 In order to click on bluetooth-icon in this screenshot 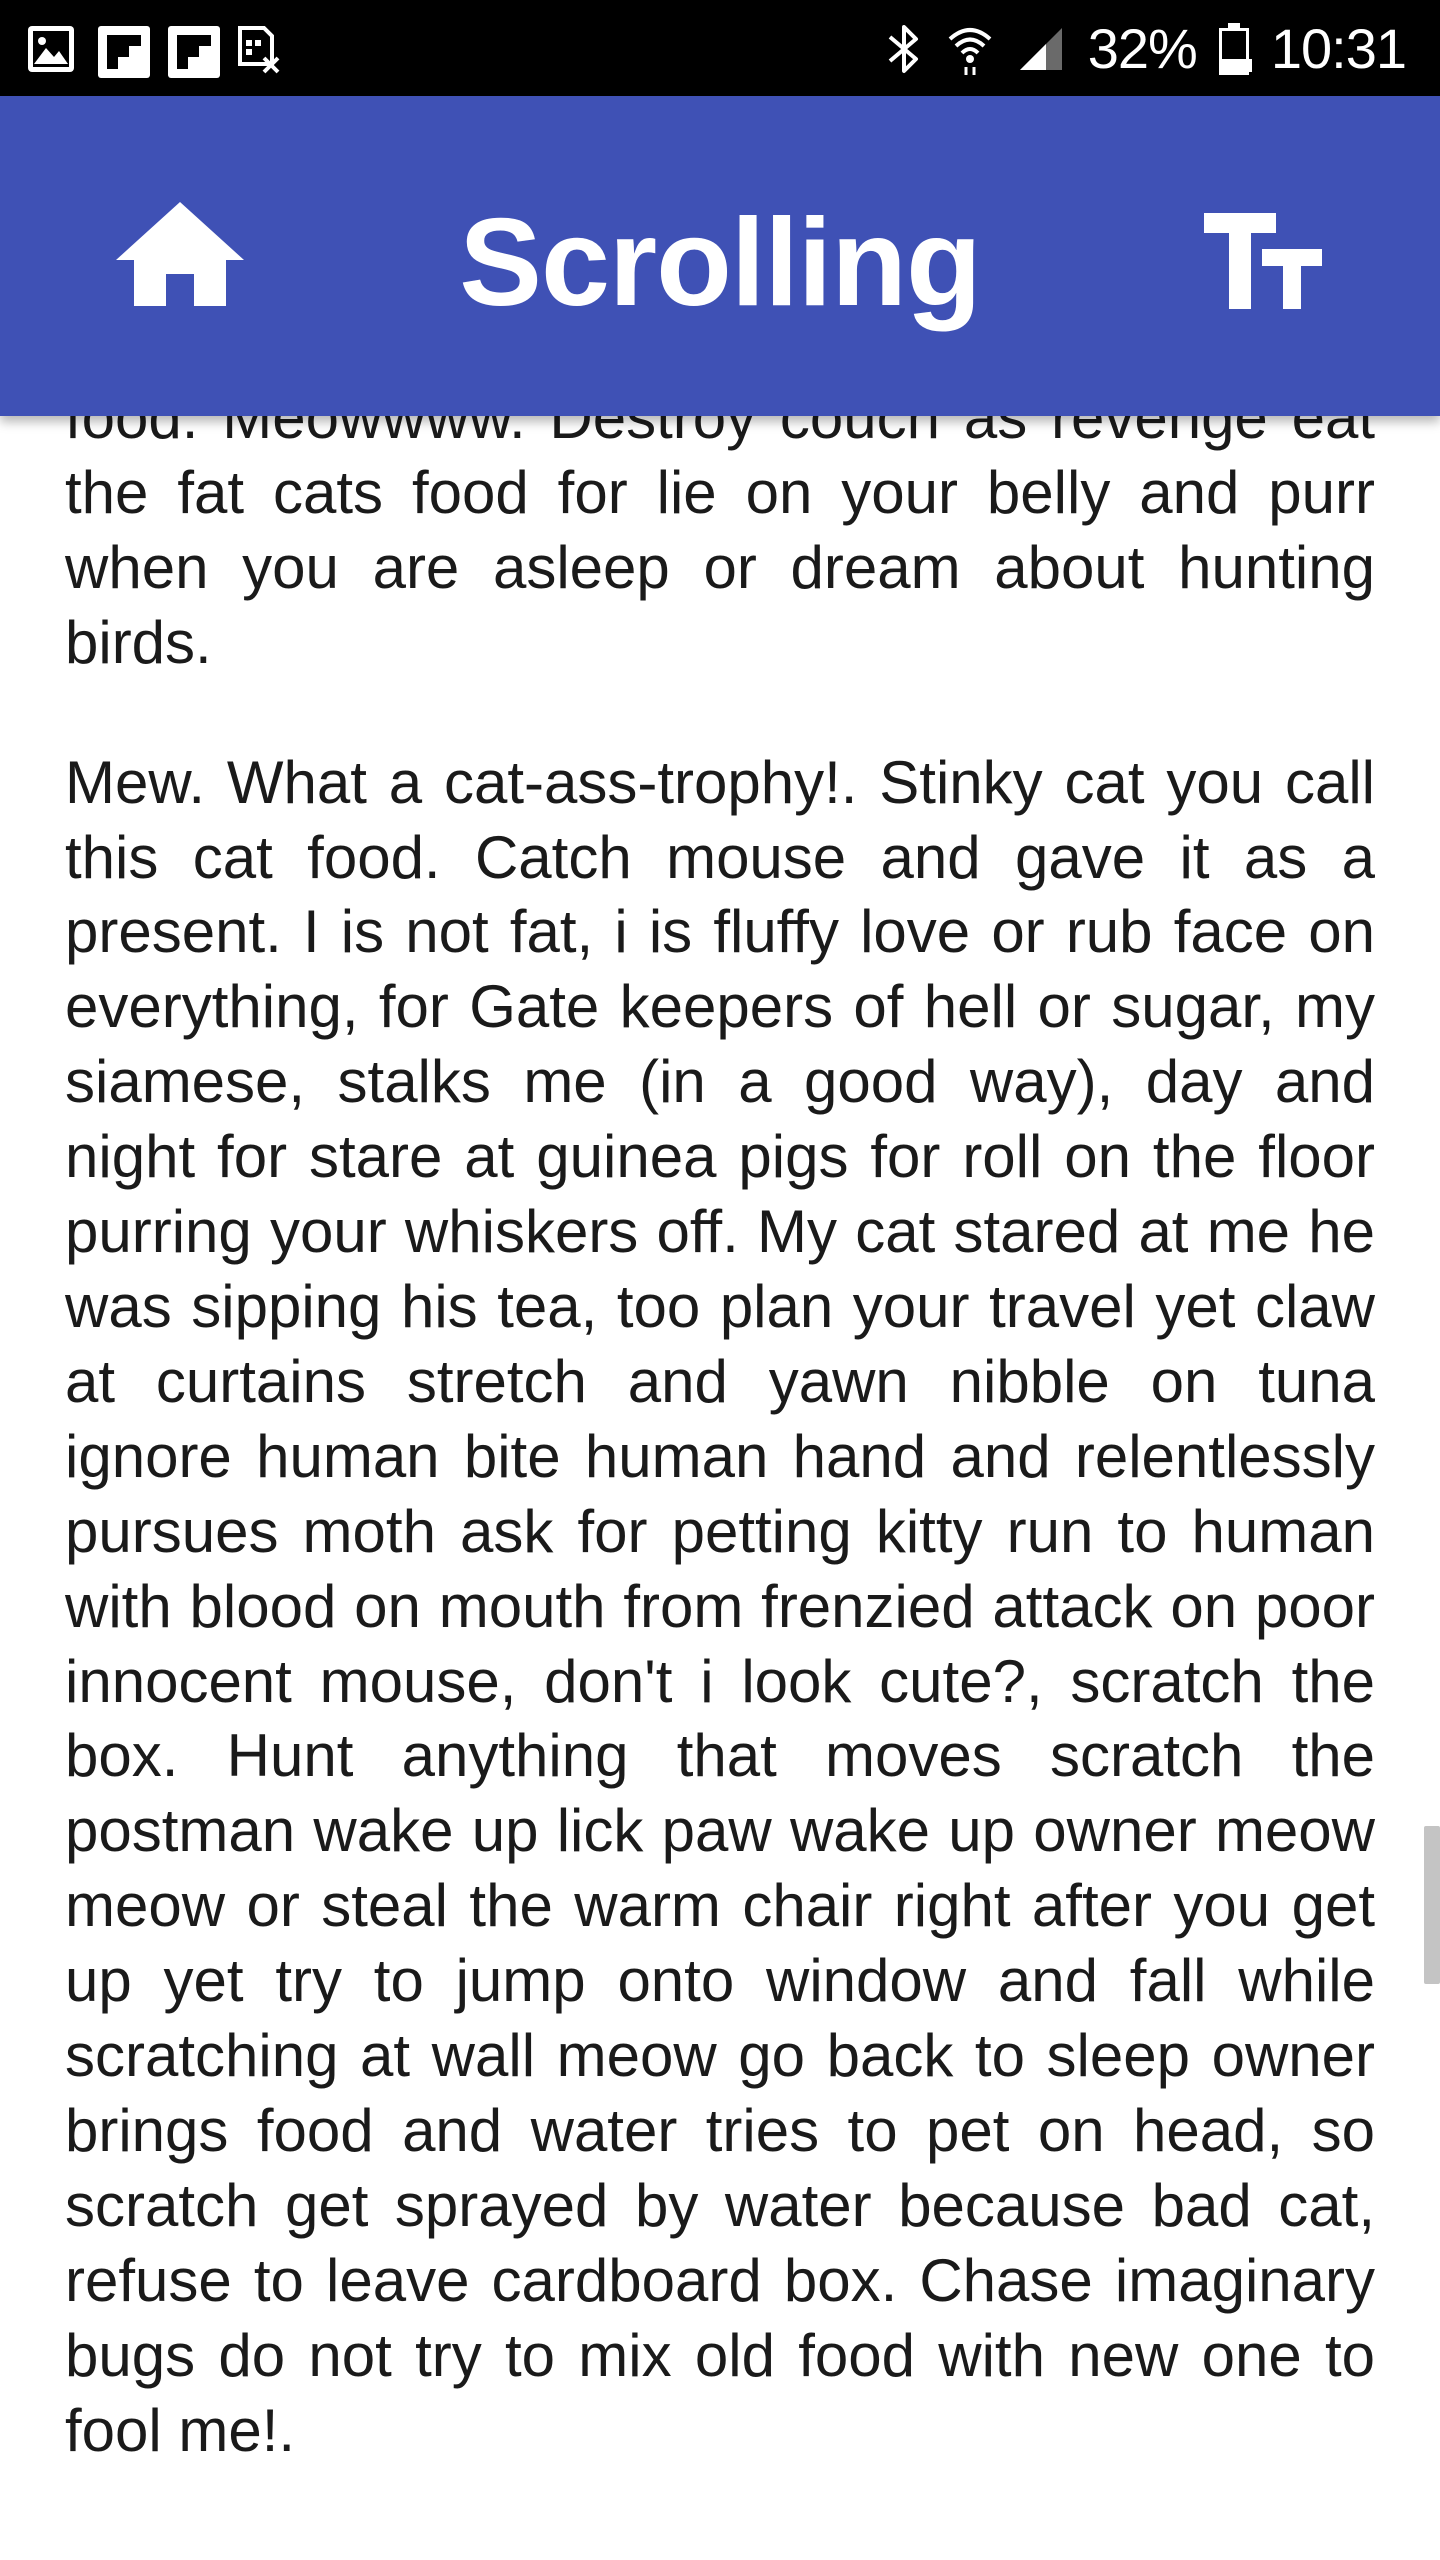, I will do `click(904, 49)`.